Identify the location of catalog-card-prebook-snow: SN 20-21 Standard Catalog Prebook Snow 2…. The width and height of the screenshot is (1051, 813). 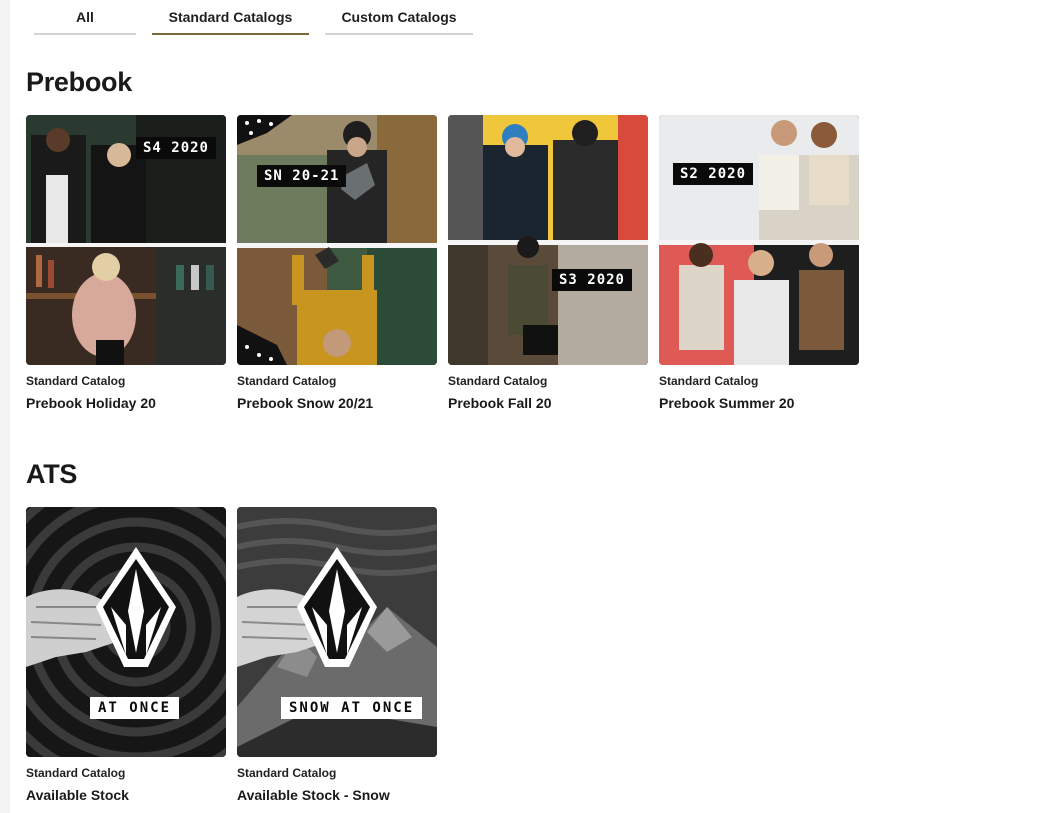
(337, 263).